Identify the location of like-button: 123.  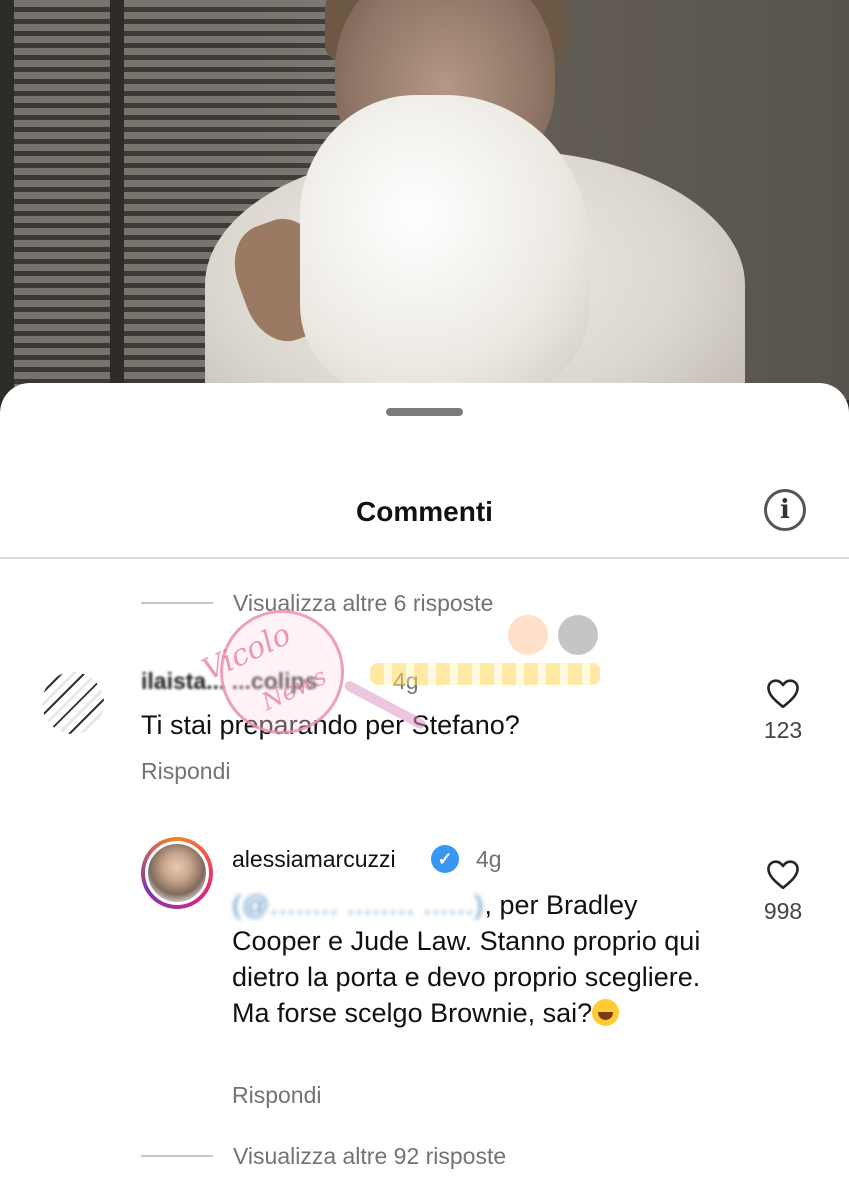
(783, 710).